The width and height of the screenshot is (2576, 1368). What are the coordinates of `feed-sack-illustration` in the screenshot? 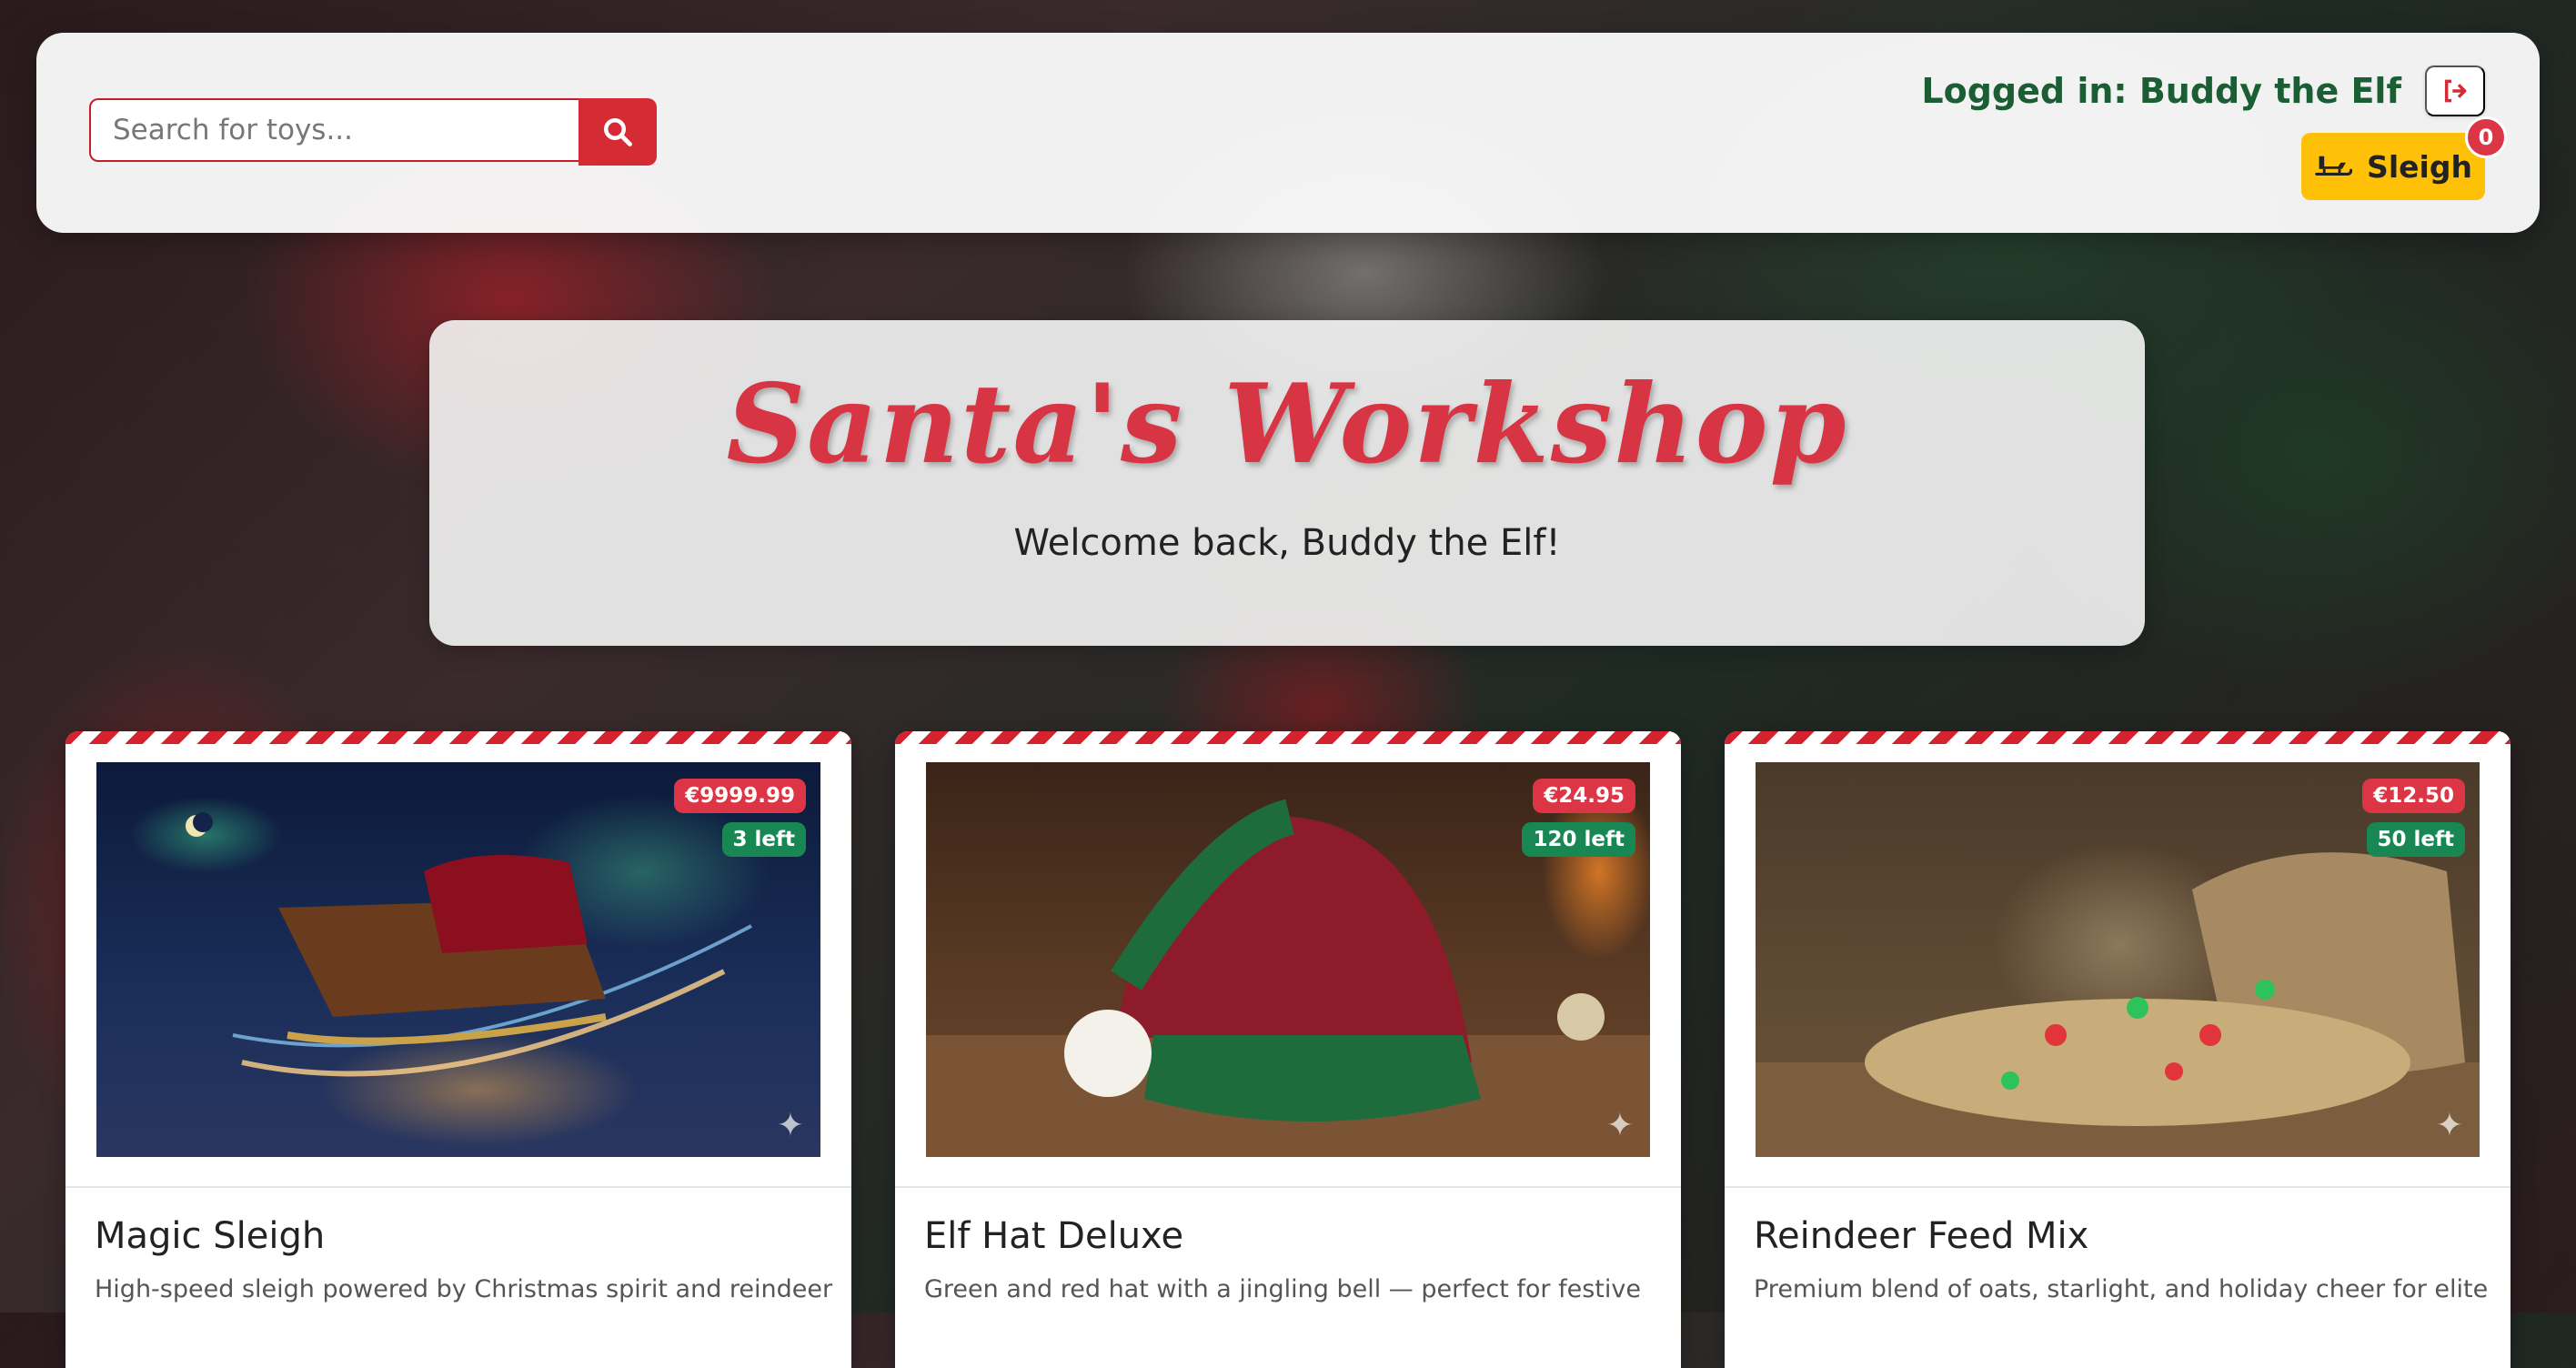 It's located at (2118, 1004).